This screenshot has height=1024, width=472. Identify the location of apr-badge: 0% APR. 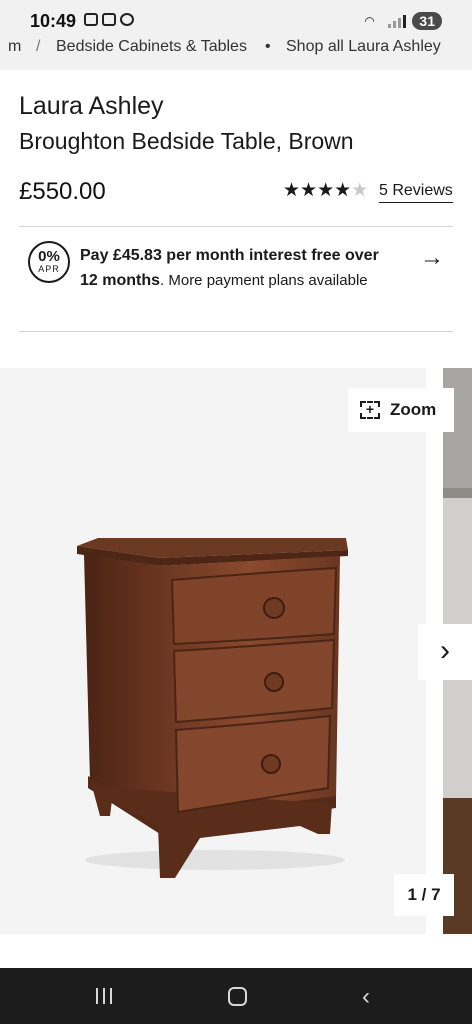
(49, 262).